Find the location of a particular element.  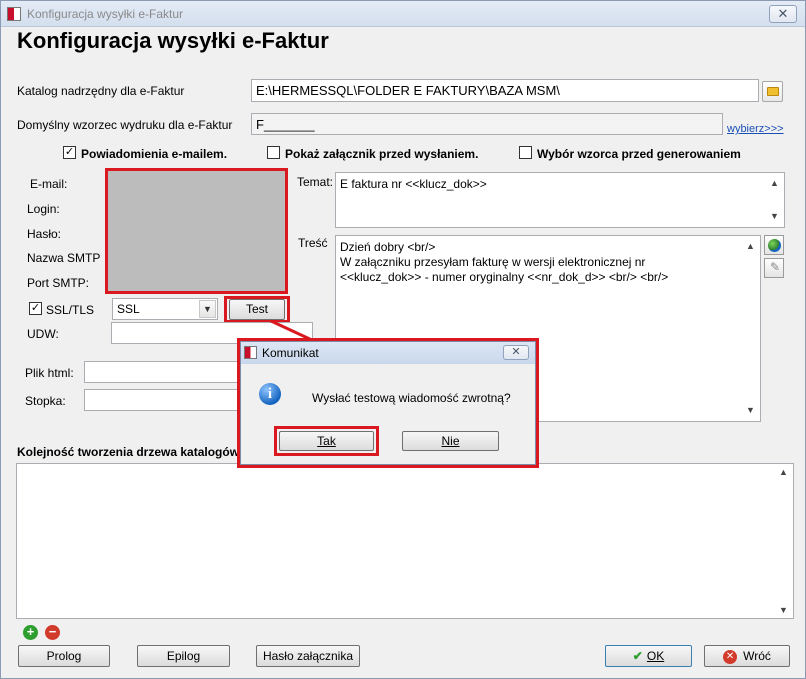

globe-button is located at coordinates (774, 245).